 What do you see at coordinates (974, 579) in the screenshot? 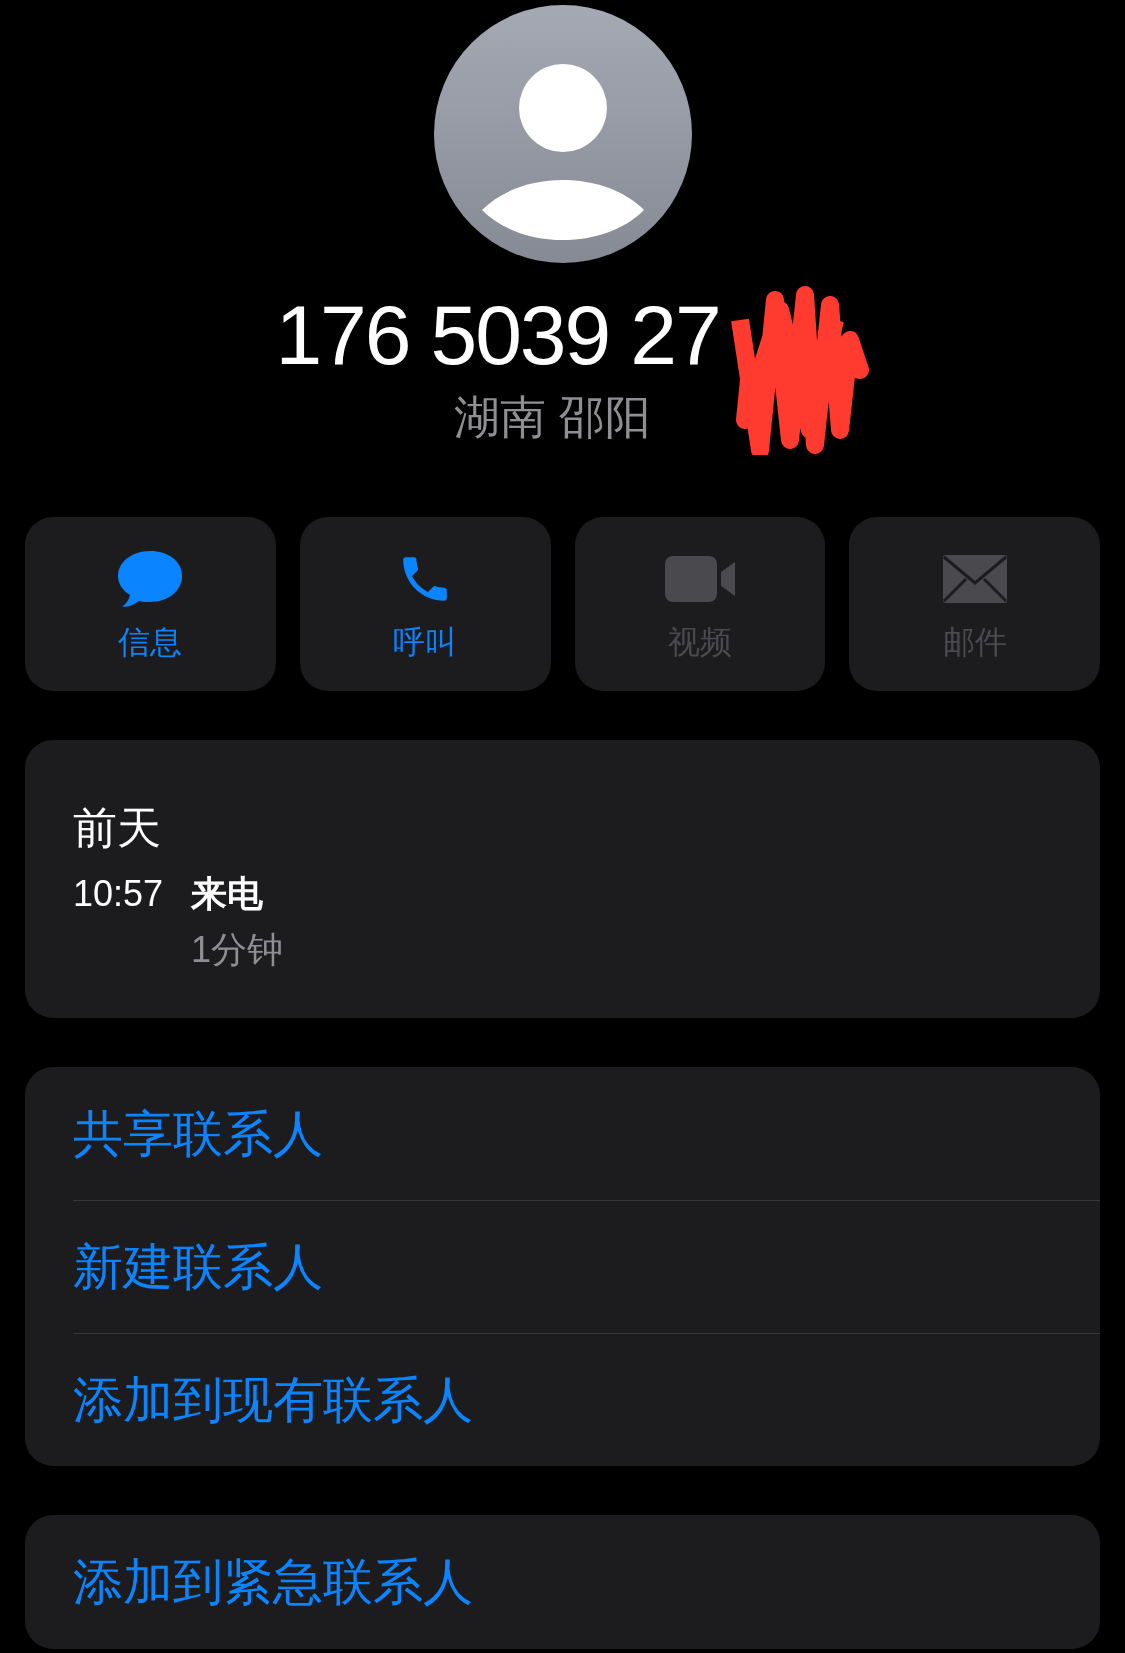
I see `envelope-icon` at bounding box center [974, 579].